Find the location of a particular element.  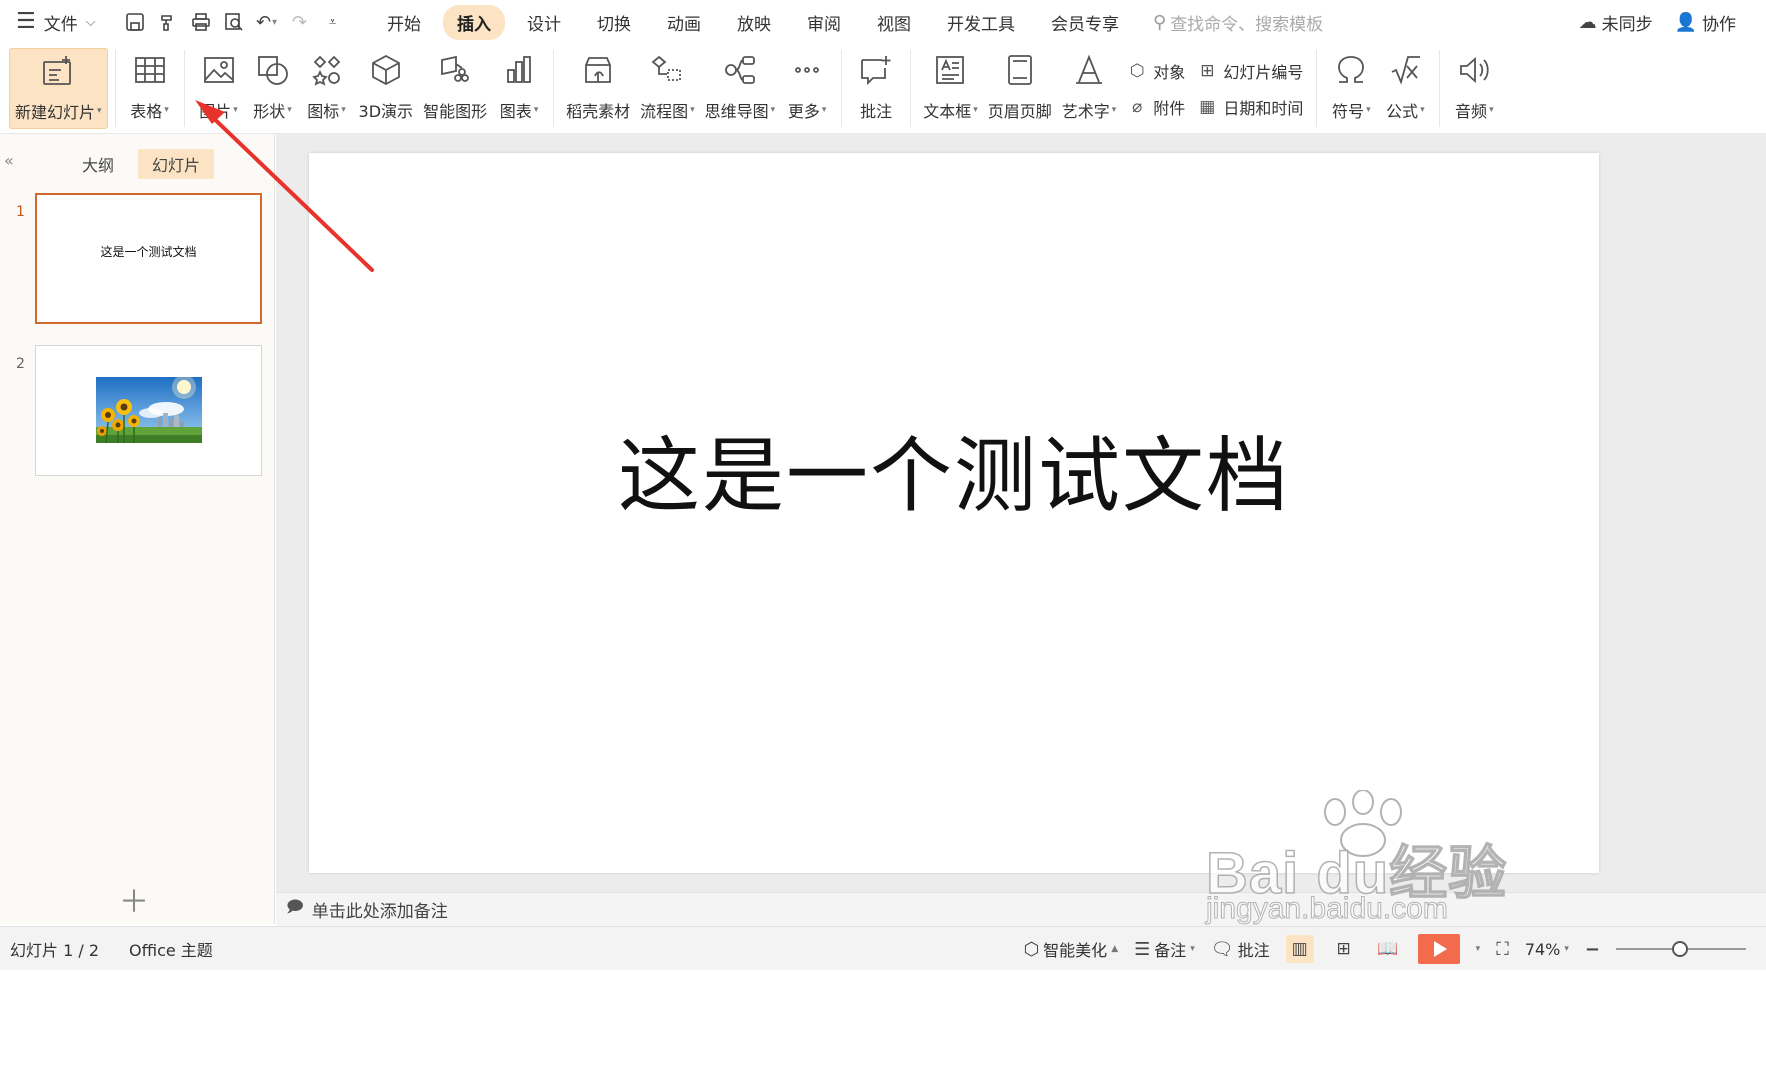

cloud-sync-icon: ☁ is located at coordinates (1587, 22).